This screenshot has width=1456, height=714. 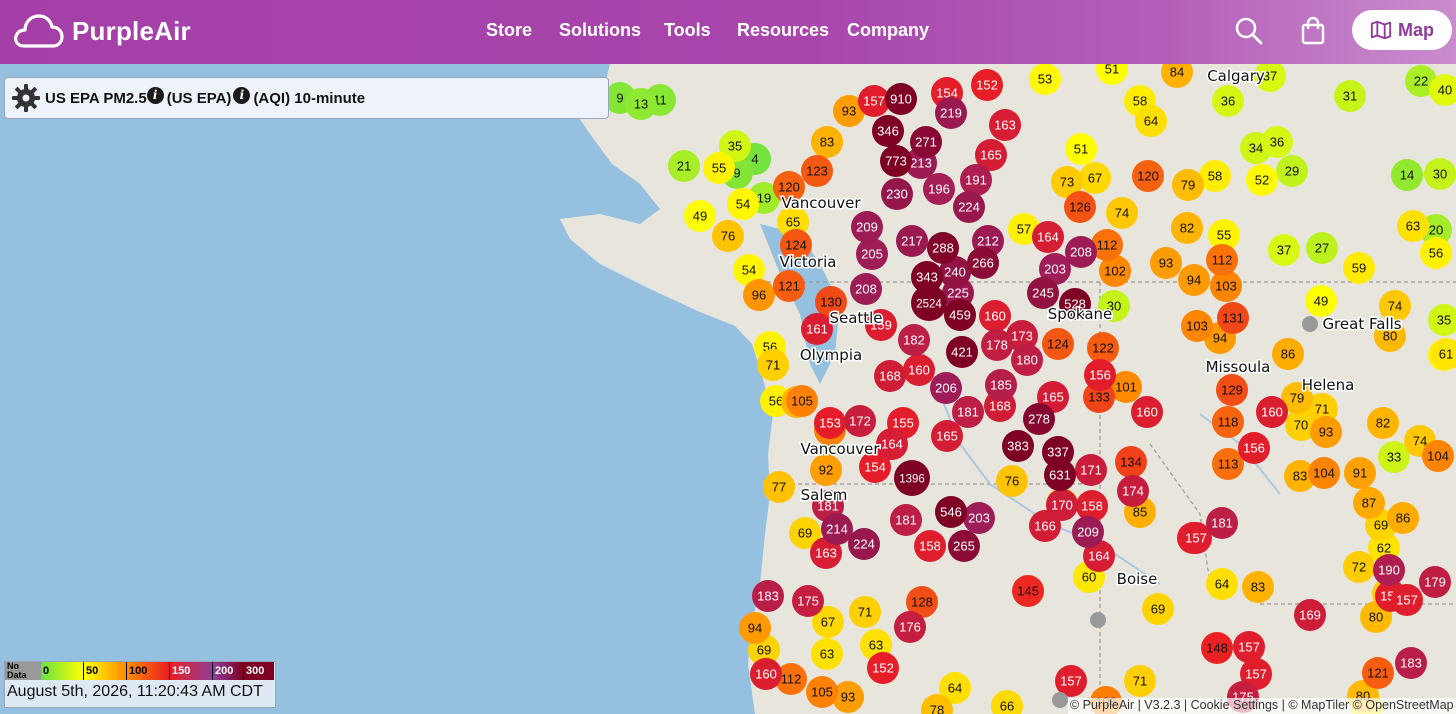 What do you see at coordinates (864, 544) in the screenshot?
I see `sensor-marker: 224` at bounding box center [864, 544].